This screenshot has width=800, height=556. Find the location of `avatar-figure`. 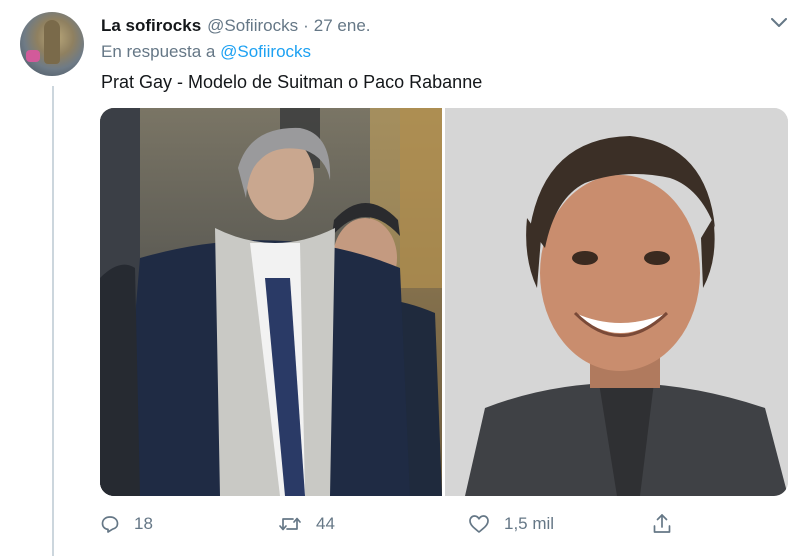

avatar-figure is located at coordinates (52, 42).